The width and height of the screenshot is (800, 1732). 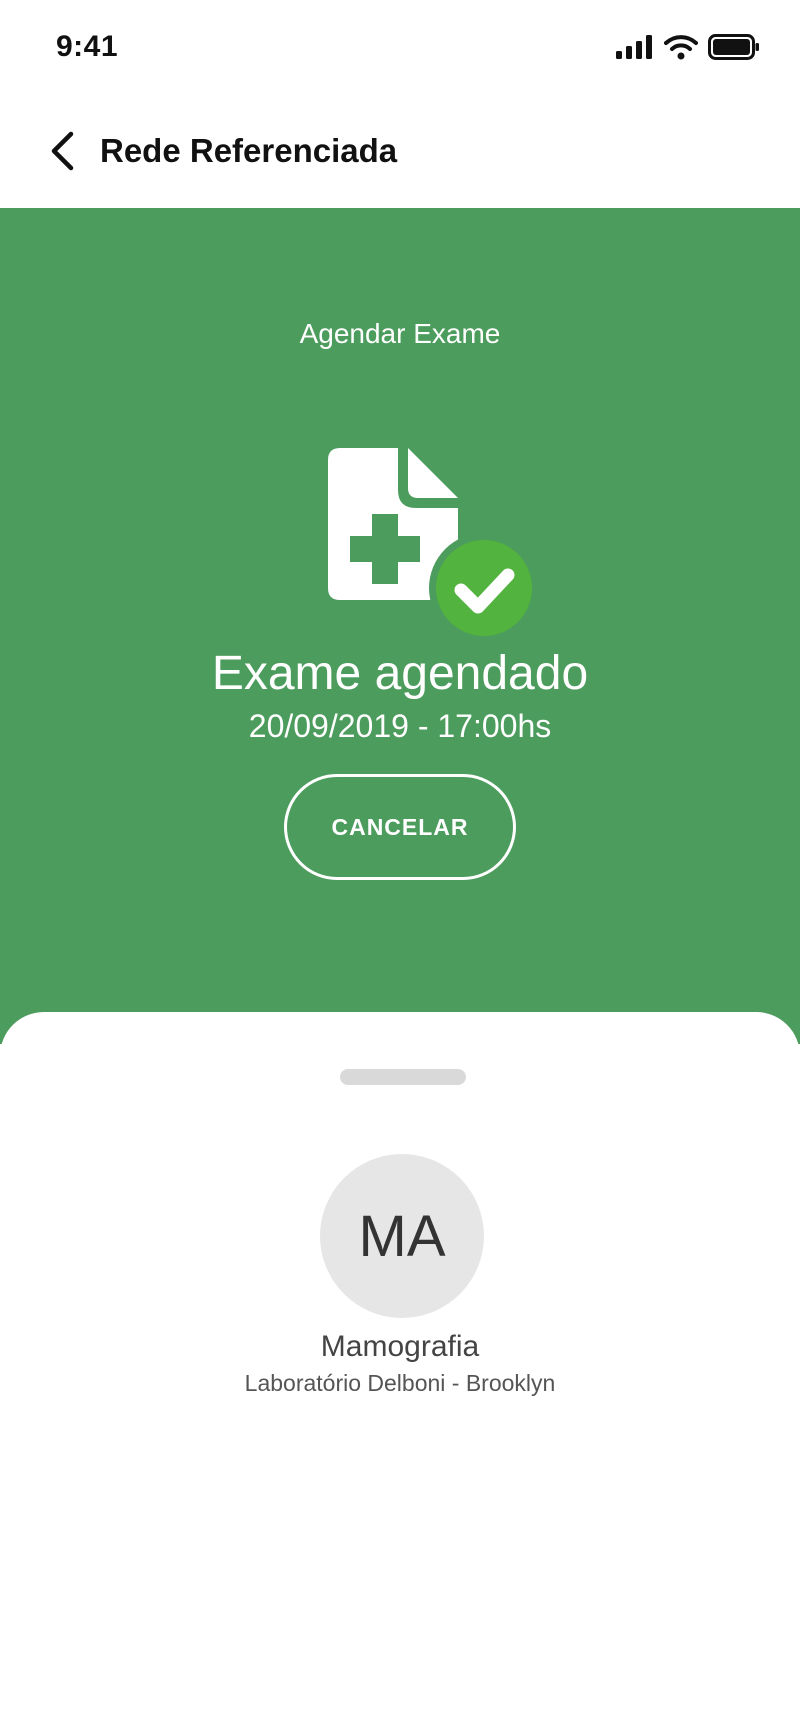 What do you see at coordinates (400, 1346) in the screenshot?
I see `exam-name: Mamografia` at bounding box center [400, 1346].